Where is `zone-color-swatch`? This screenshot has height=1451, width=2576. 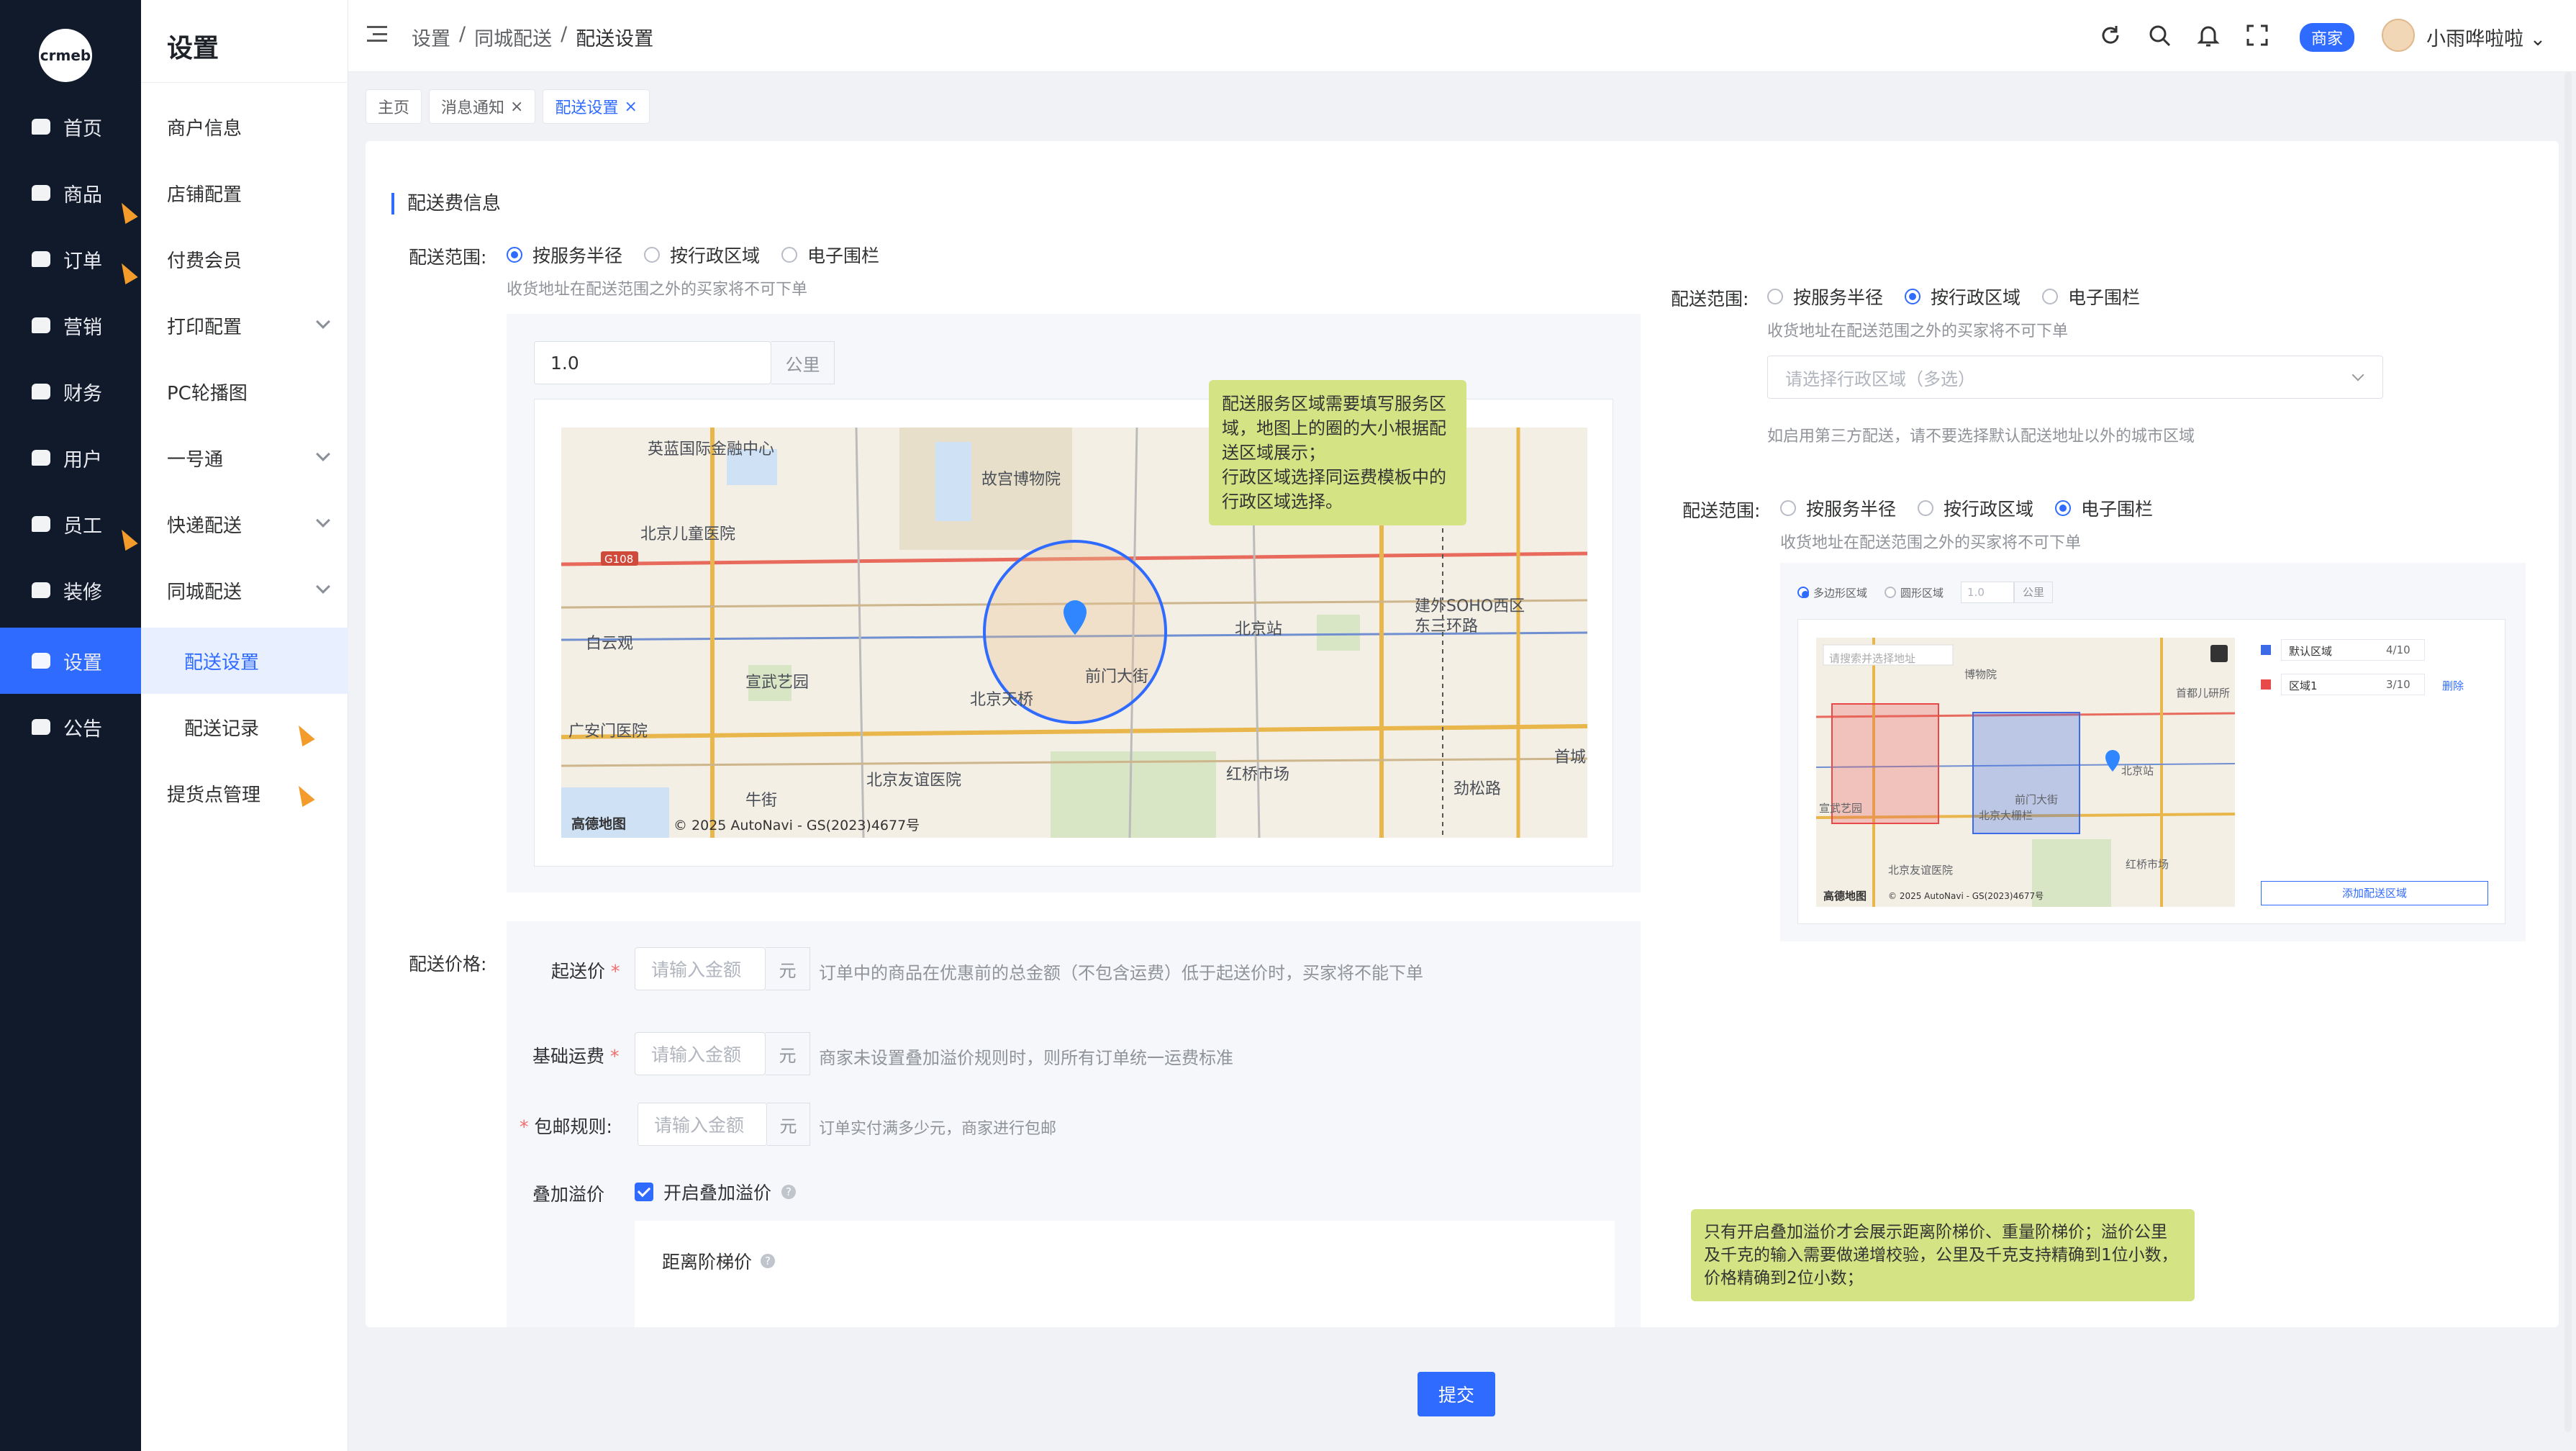
zone-color-swatch is located at coordinates (2266, 650).